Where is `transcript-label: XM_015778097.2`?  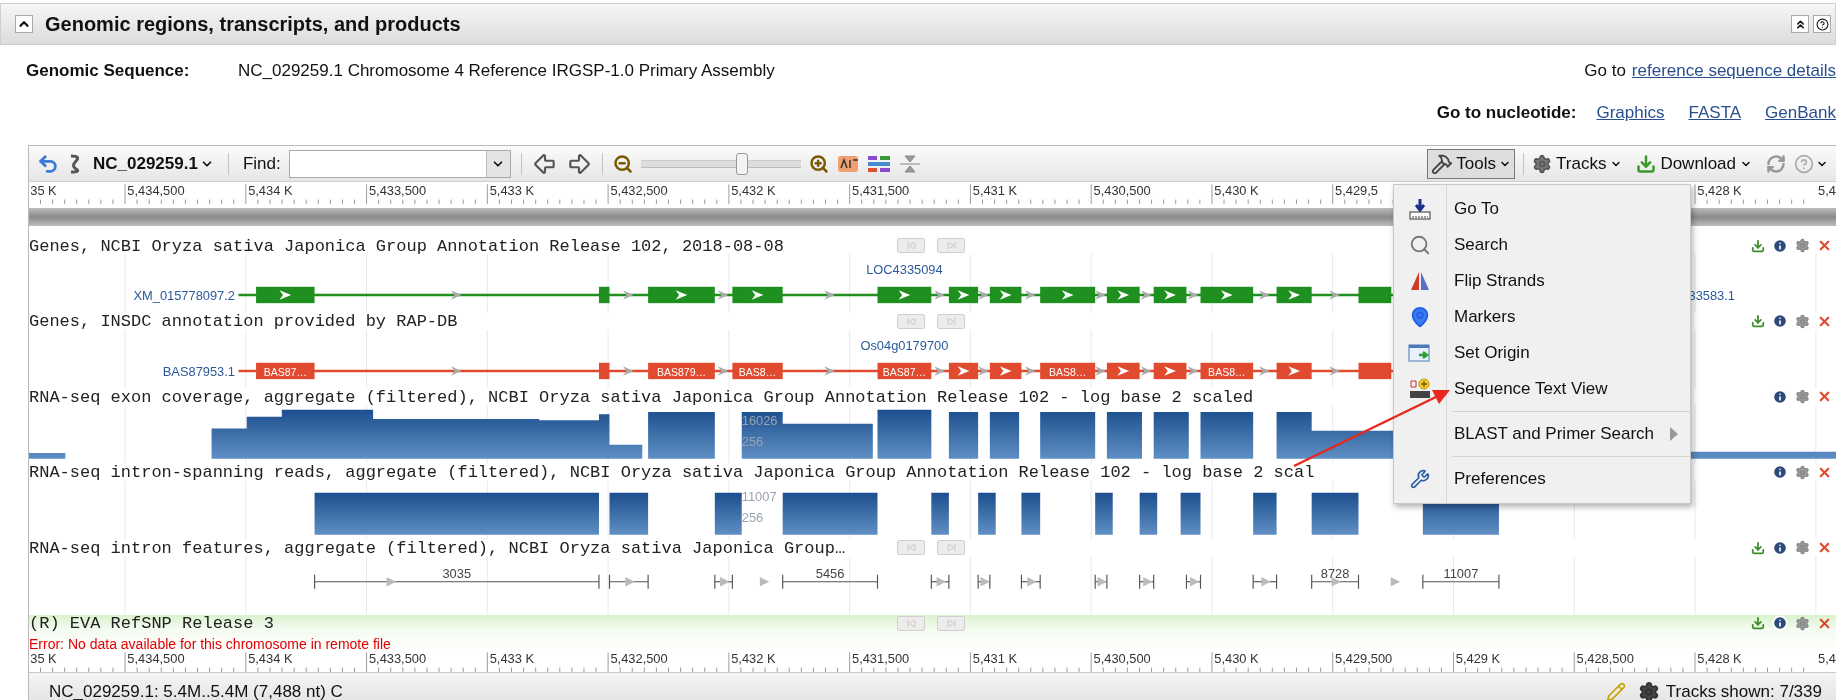 transcript-label: XM_015778097.2 is located at coordinates (184, 295).